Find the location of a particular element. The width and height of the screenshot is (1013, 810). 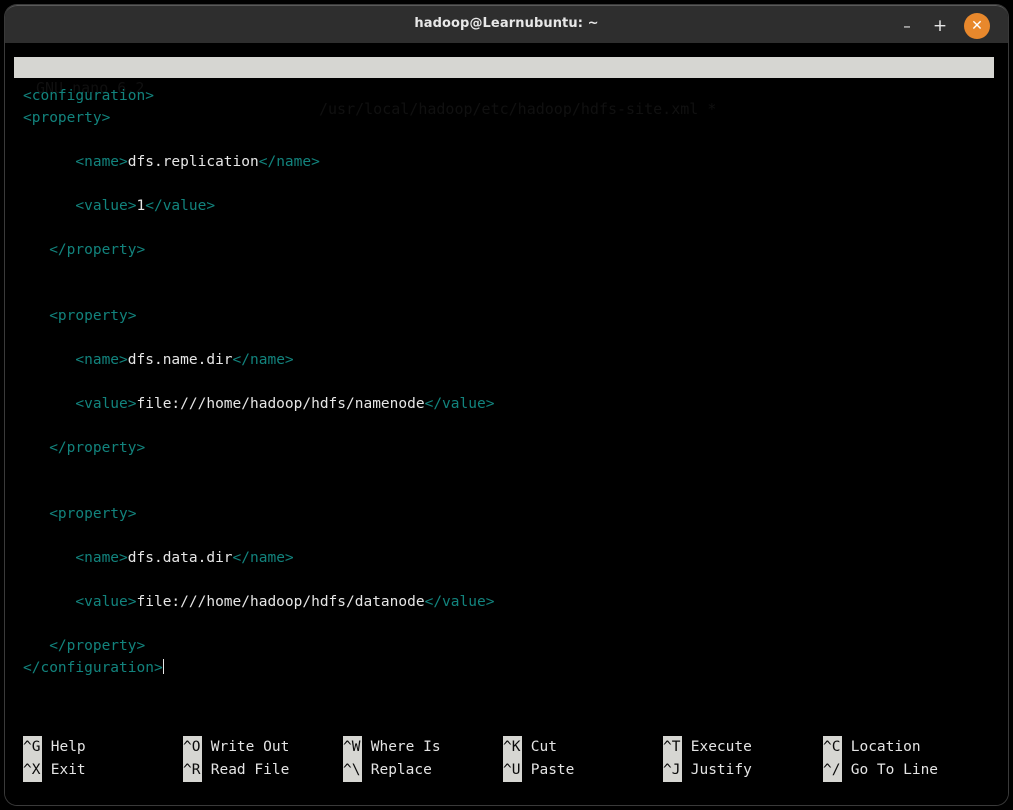

shortcut-item: ^X Exit is located at coordinates (54, 770).